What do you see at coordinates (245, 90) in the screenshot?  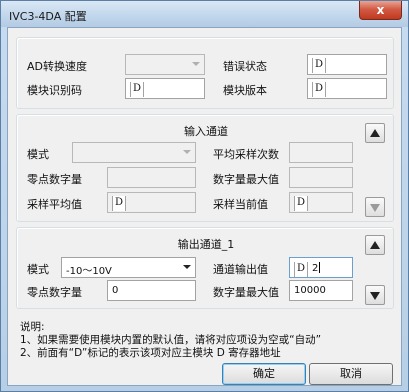 I see `module-version-label: 模块版本` at bounding box center [245, 90].